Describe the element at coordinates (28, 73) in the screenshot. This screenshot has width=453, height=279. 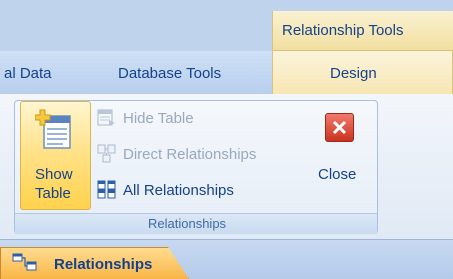
I see `tab-external-data: al Data` at that location.